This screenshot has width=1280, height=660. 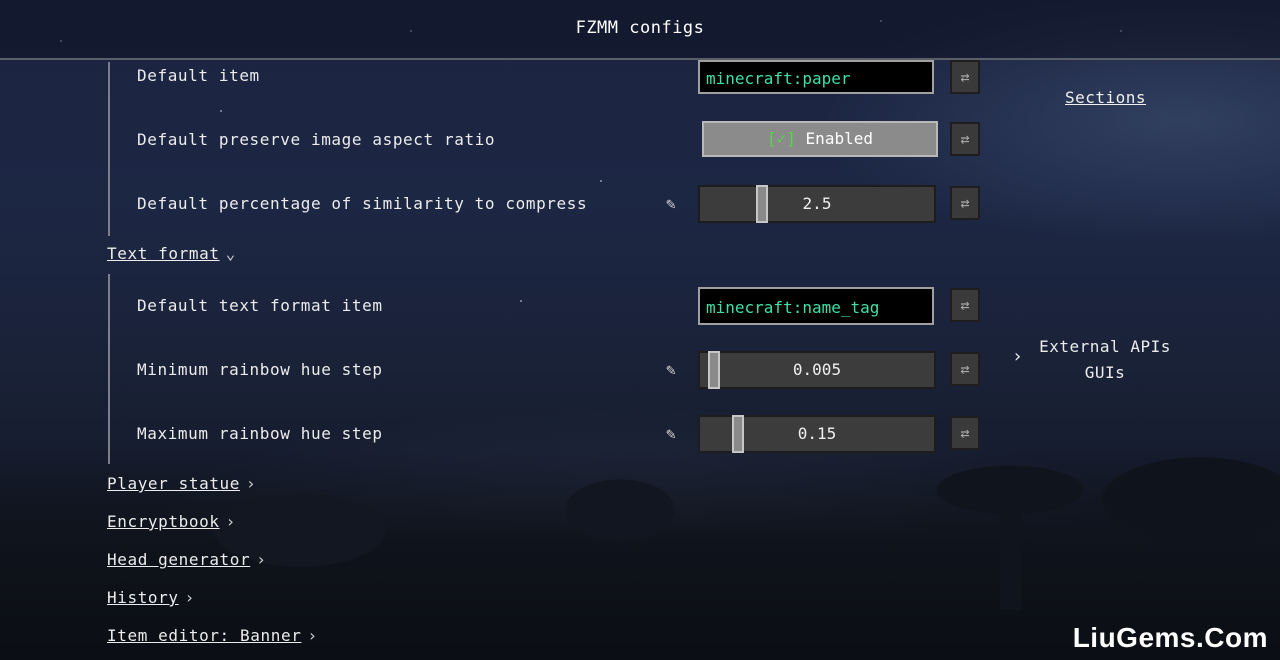 I want to click on text-format-item-label: Default text format item, so click(x=260, y=305).